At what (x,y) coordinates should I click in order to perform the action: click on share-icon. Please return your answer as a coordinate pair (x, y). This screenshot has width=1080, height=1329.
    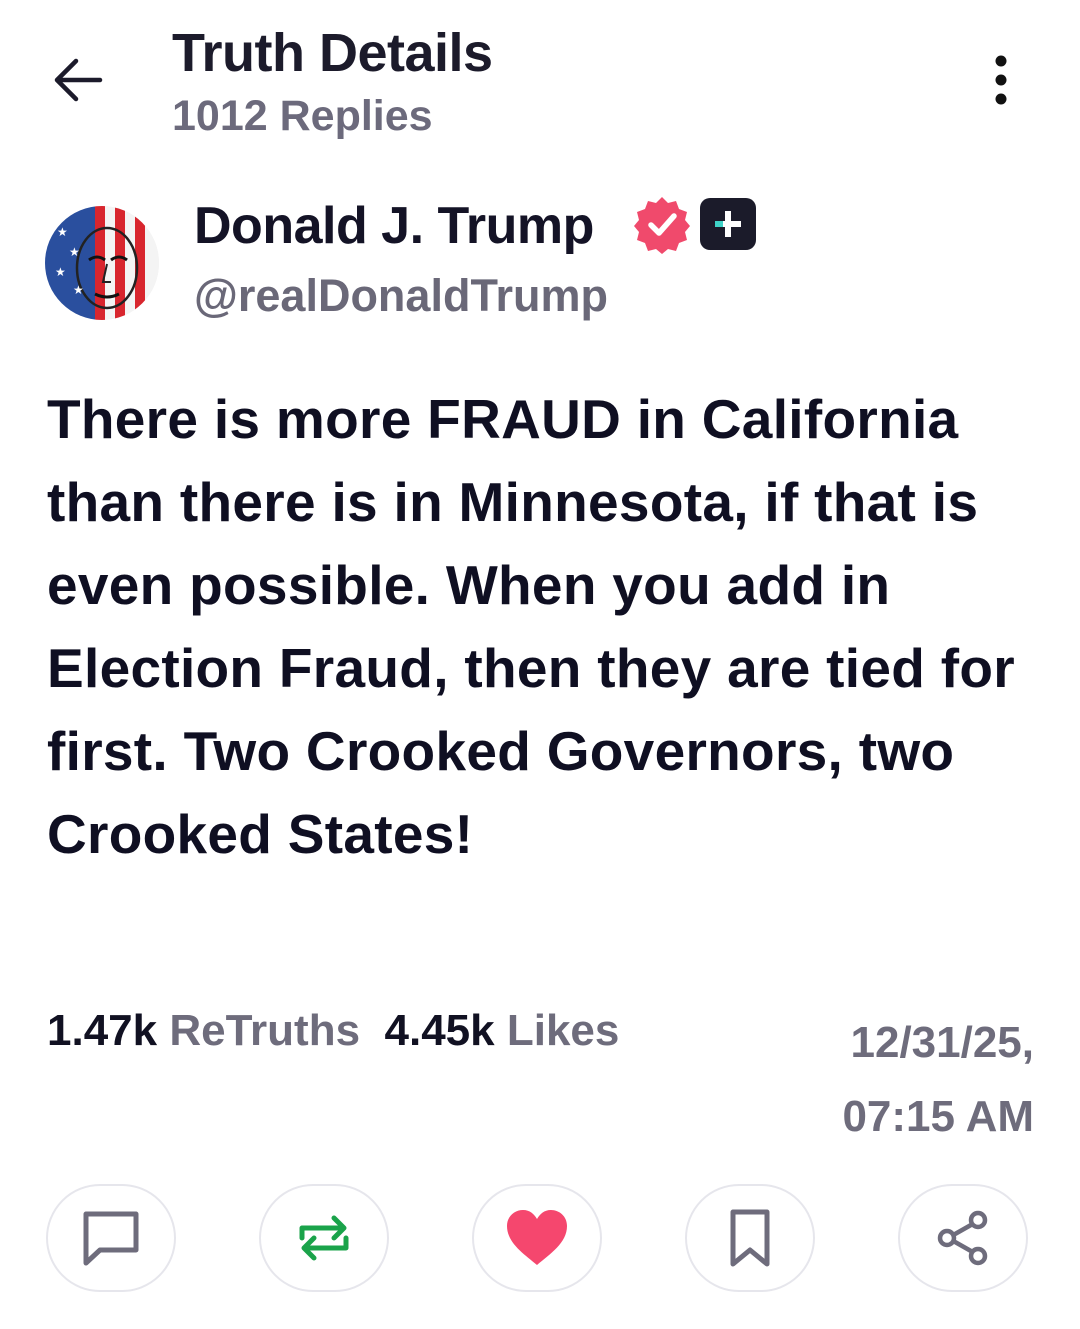
    Looking at the image, I should click on (962, 1238).